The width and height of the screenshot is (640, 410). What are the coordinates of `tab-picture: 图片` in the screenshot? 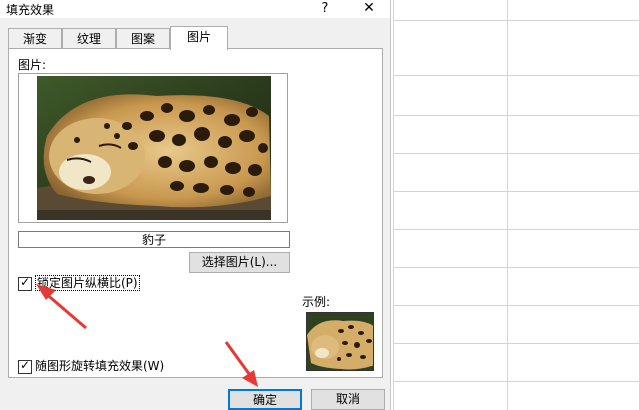 It's located at (199, 38).